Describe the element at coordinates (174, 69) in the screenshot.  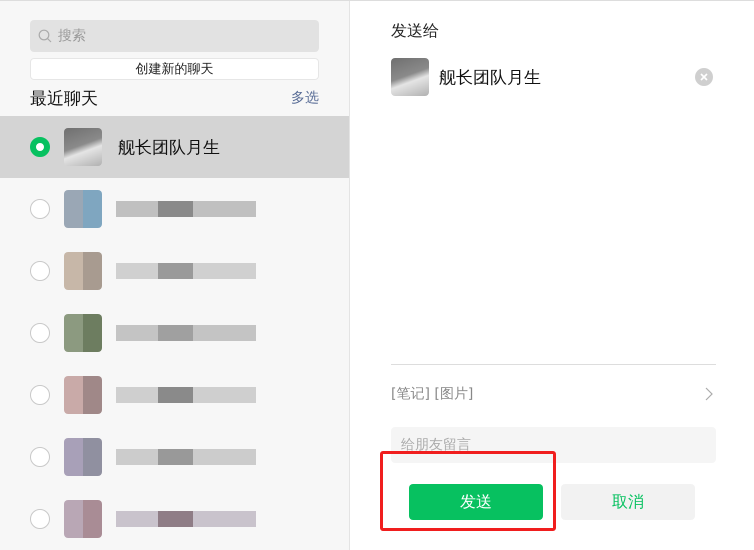
I see `new-chat-button: 创建新的聊天` at that location.